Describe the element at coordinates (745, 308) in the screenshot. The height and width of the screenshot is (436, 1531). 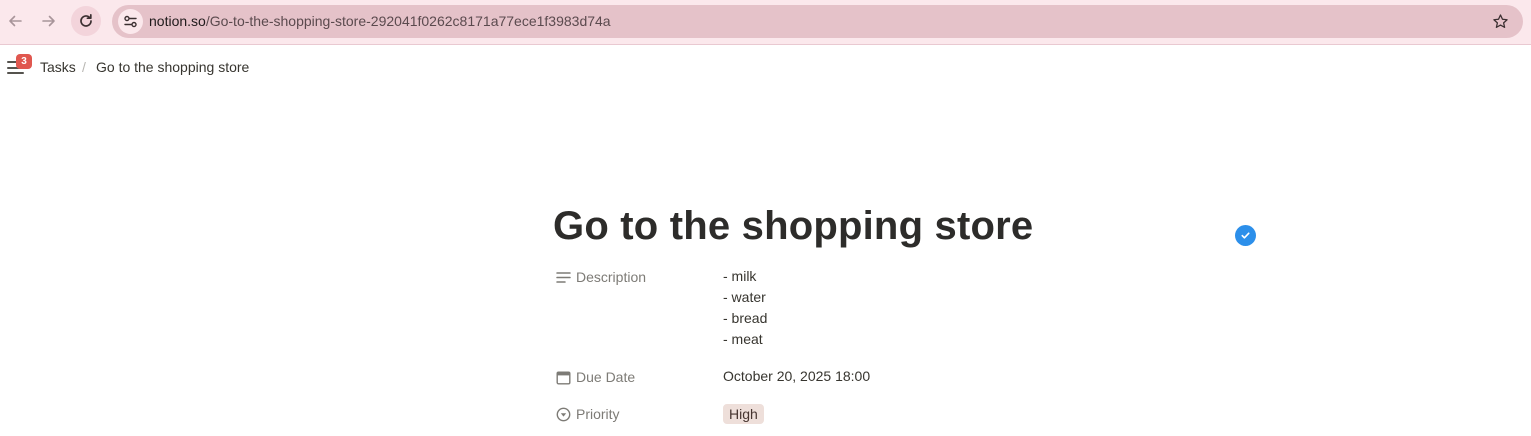
I see `description-value: - milk - water - bread - meat` at that location.